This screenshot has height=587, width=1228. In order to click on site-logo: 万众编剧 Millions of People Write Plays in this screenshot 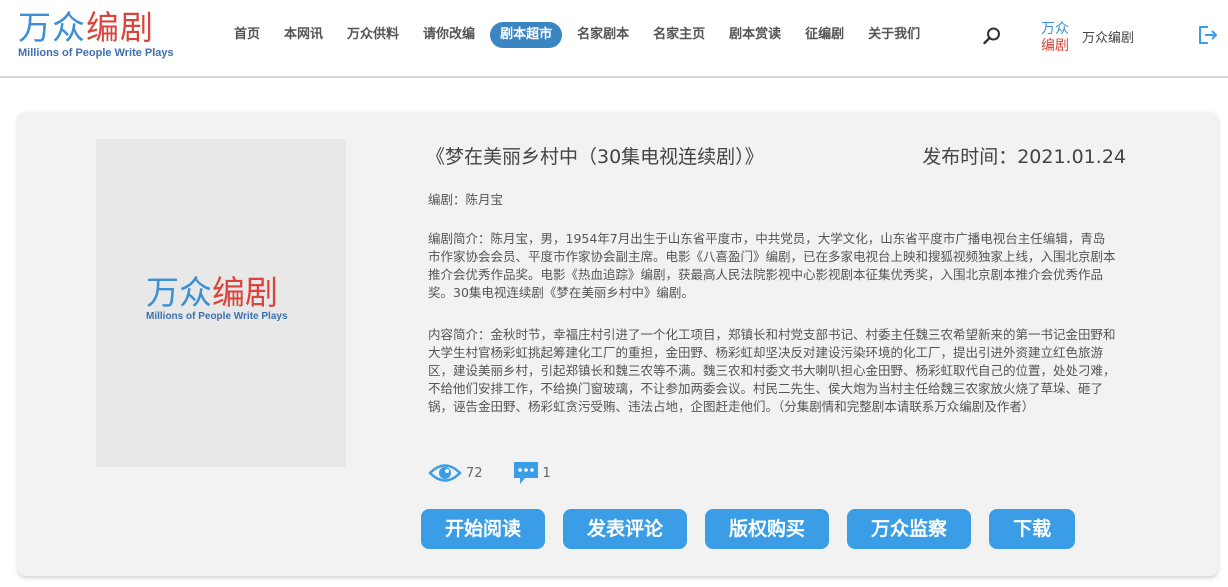, I will do `click(98, 38)`.